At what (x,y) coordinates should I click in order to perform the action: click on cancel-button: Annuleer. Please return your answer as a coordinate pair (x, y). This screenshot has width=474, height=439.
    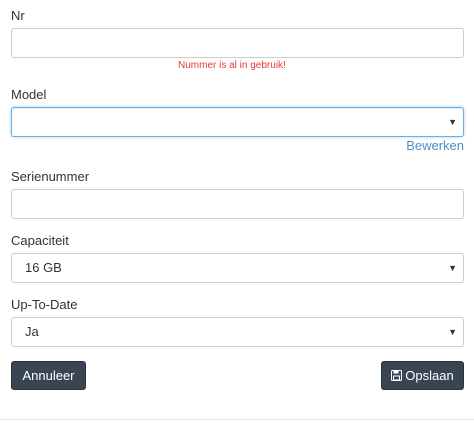
    Looking at the image, I should click on (48, 375).